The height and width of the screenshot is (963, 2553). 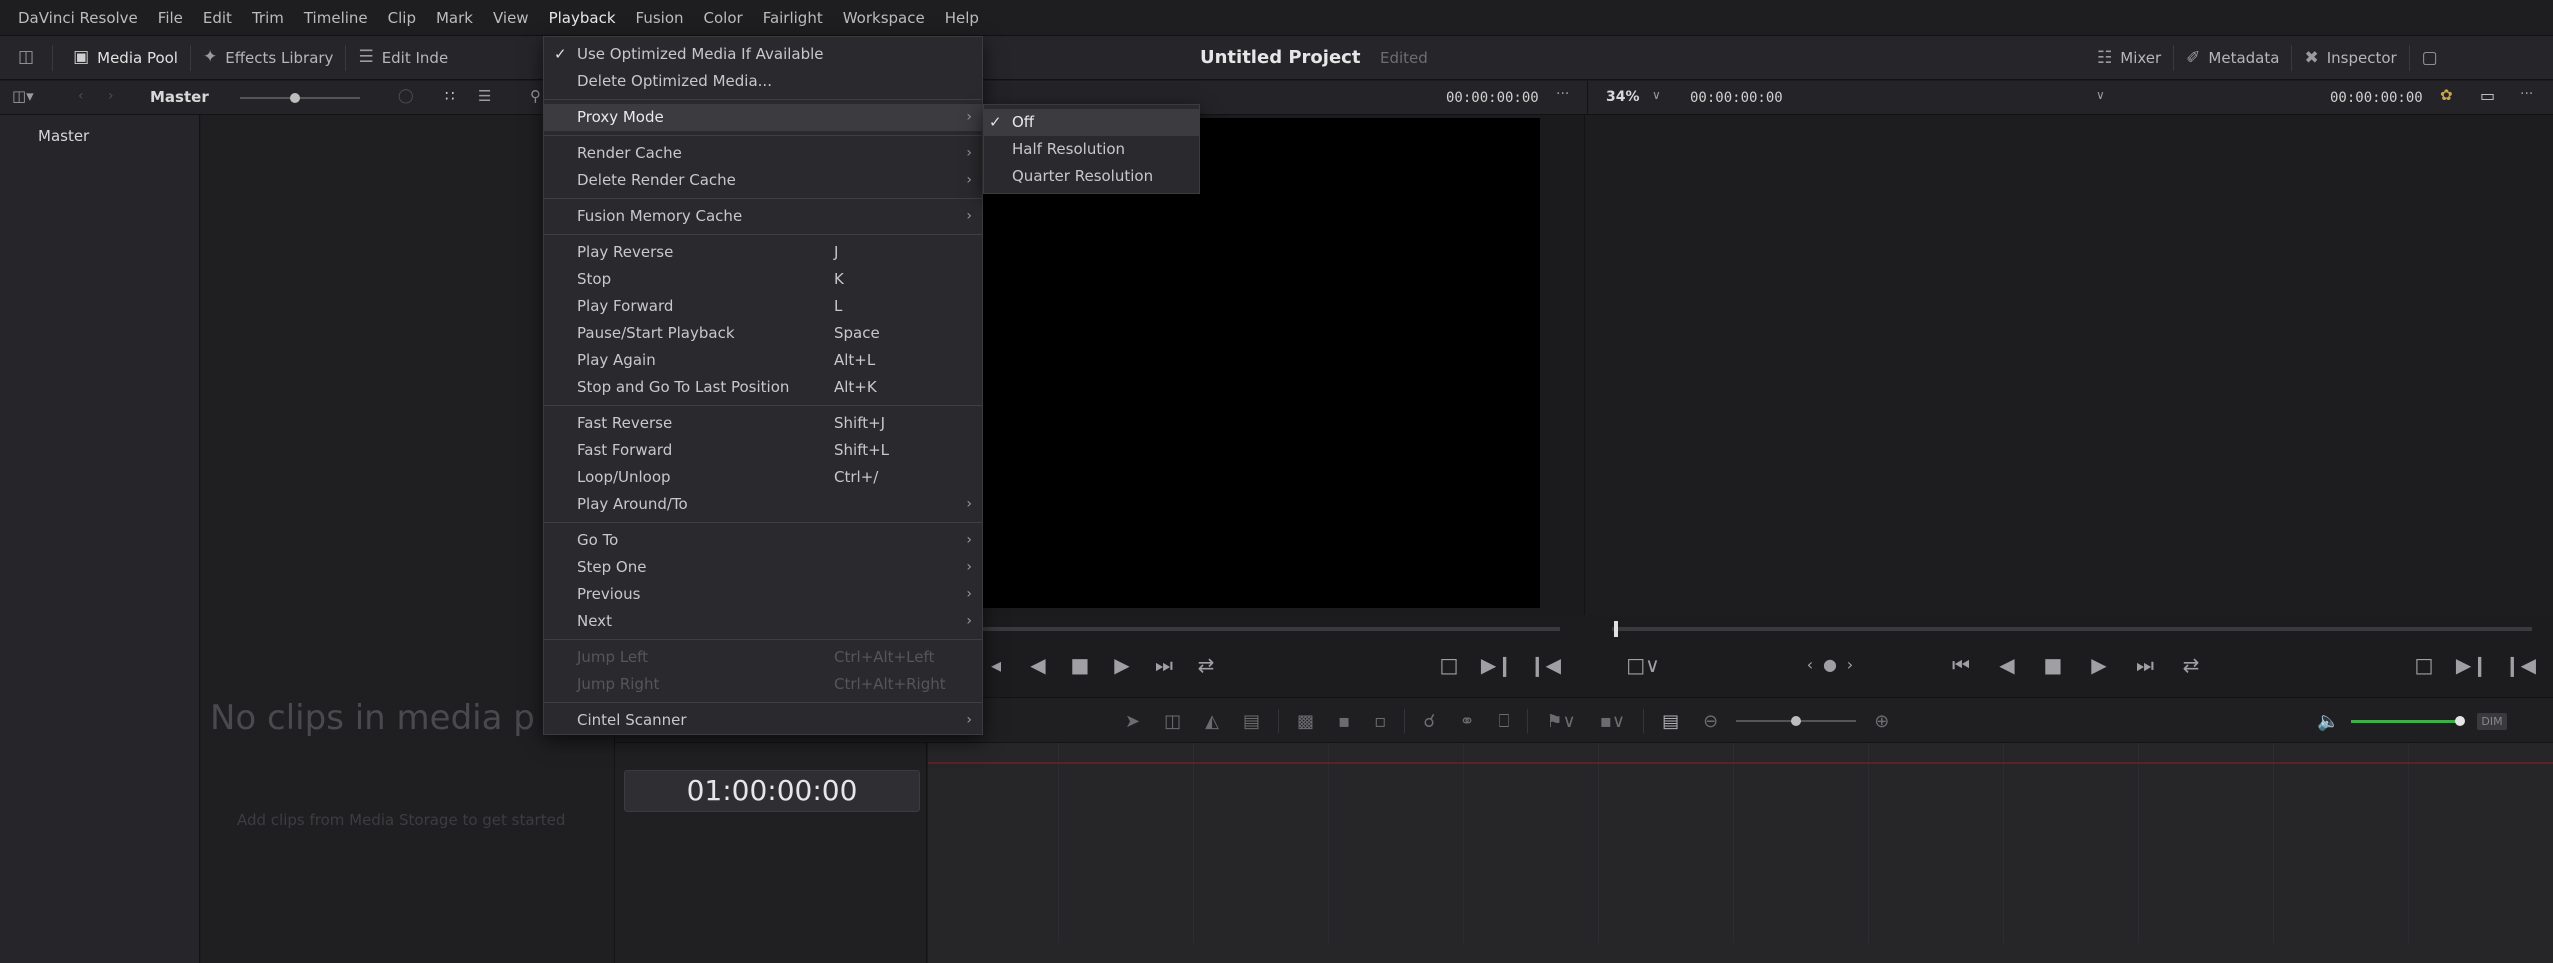 I want to click on color-wheel-icon: ✿, so click(x=2446, y=95).